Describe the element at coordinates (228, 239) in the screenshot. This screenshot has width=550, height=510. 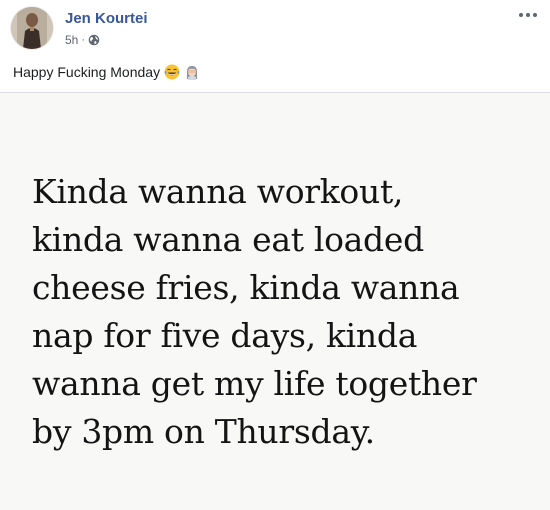
I see `meme-line: kinda wanna eat loaded` at that location.